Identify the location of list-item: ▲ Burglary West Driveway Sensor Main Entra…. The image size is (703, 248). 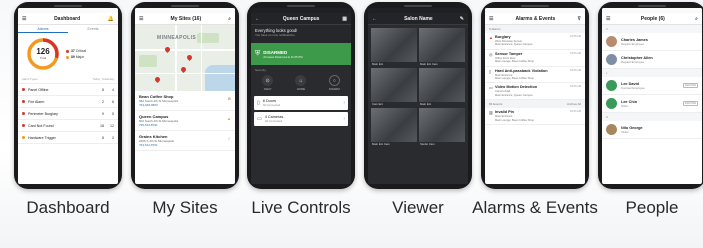
(535, 41).